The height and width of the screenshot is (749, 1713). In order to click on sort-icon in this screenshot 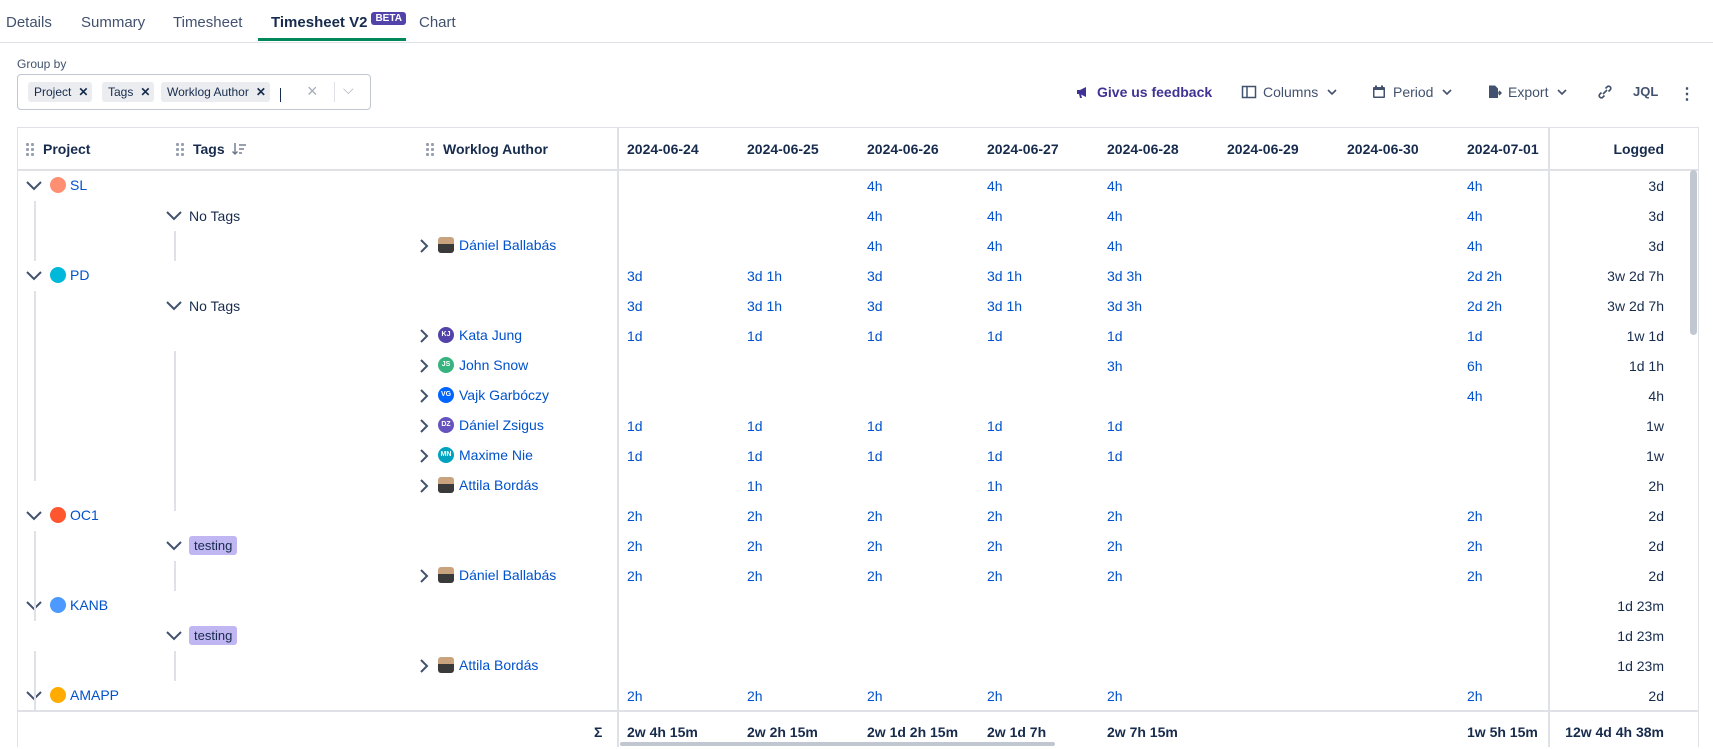, I will do `click(239, 149)`.